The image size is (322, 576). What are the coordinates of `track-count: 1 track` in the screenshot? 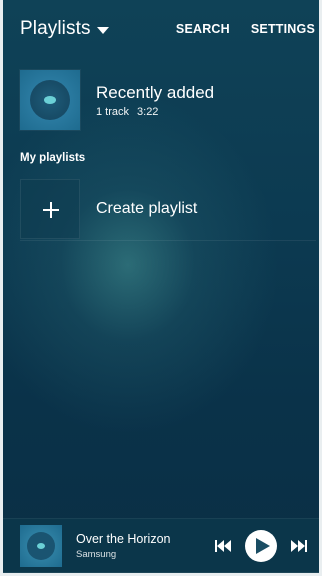 It's located at (113, 111).